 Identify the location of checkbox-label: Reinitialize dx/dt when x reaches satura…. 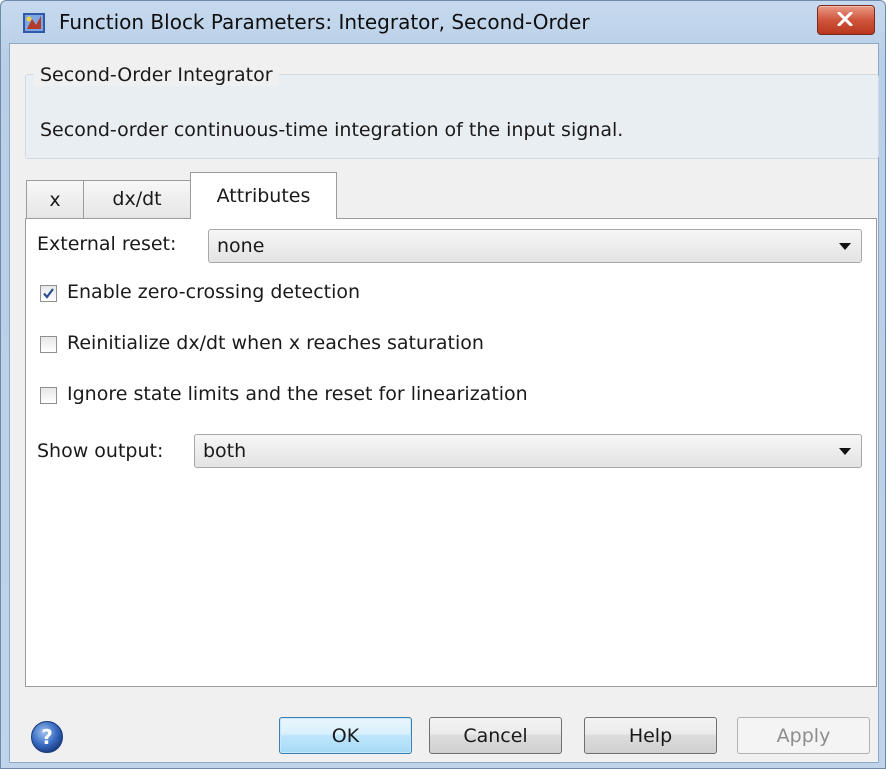
(275, 343).